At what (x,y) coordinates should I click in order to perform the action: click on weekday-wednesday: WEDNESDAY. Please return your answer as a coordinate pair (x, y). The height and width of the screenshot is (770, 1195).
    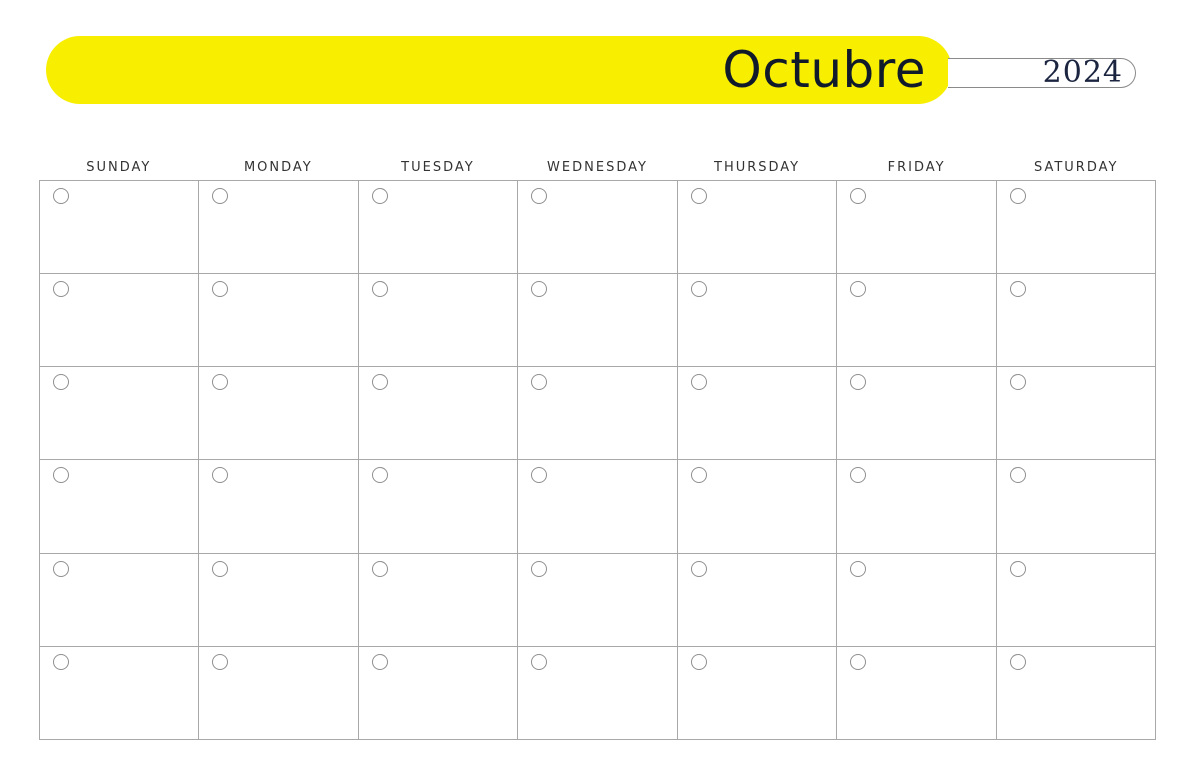
    Looking at the image, I should click on (597, 167).